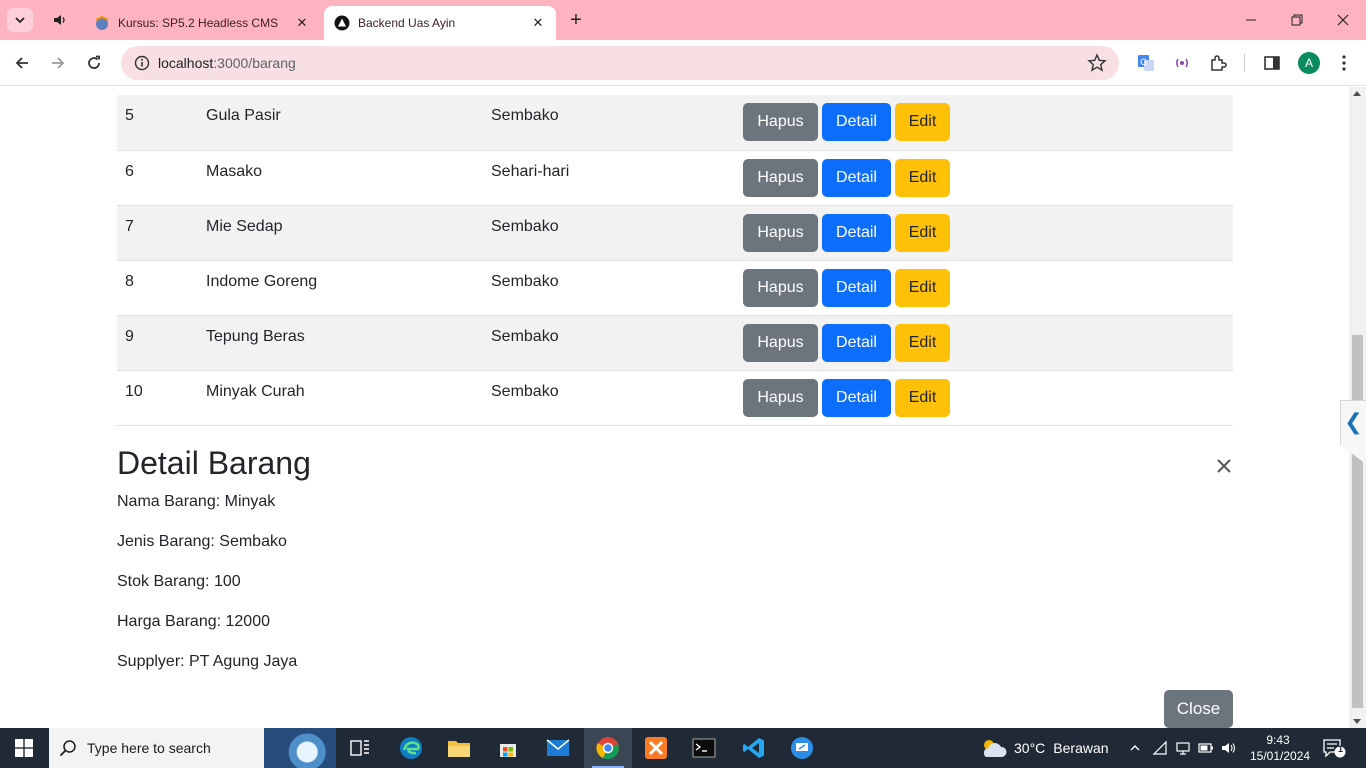 The width and height of the screenshot is (1366, 768). What do you see at coordinates (20, 20) in the screenshot?
I see `tab-search-button` at bounding box center [20, 20].